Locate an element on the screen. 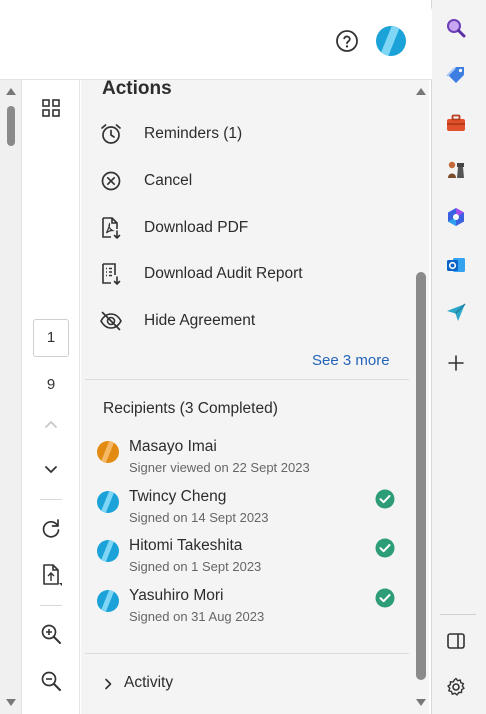  recipient-item: Hitomi Takeshita Signed on 1 Sept 2023 is located at coordinates (247, 559).